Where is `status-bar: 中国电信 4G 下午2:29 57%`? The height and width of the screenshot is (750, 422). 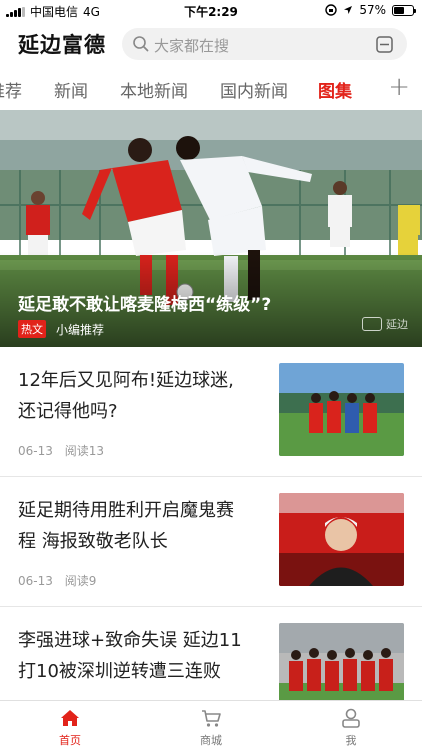 status-bar: 中国电信 4G 下午2:29 57% is located at coordinates (211, 11).